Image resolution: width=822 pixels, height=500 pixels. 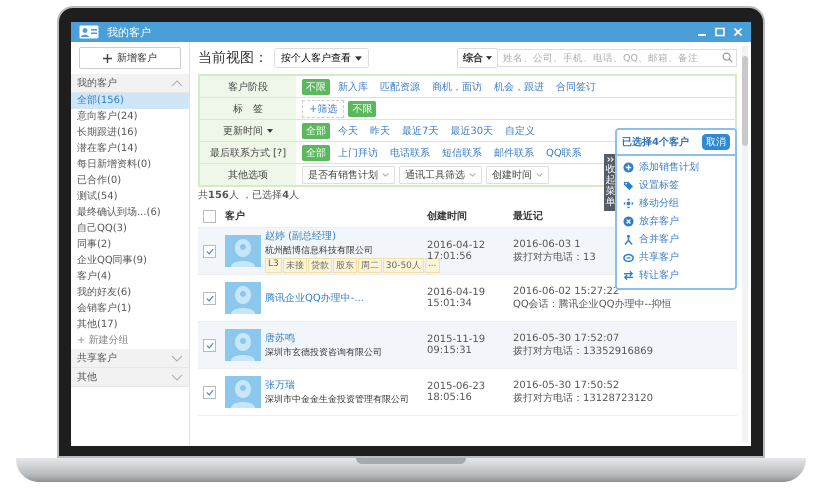 What do you see at coordinates (462, 152) in the screenshot?
I see `filter-option: 短信联系` at bounding box center [462, 152].